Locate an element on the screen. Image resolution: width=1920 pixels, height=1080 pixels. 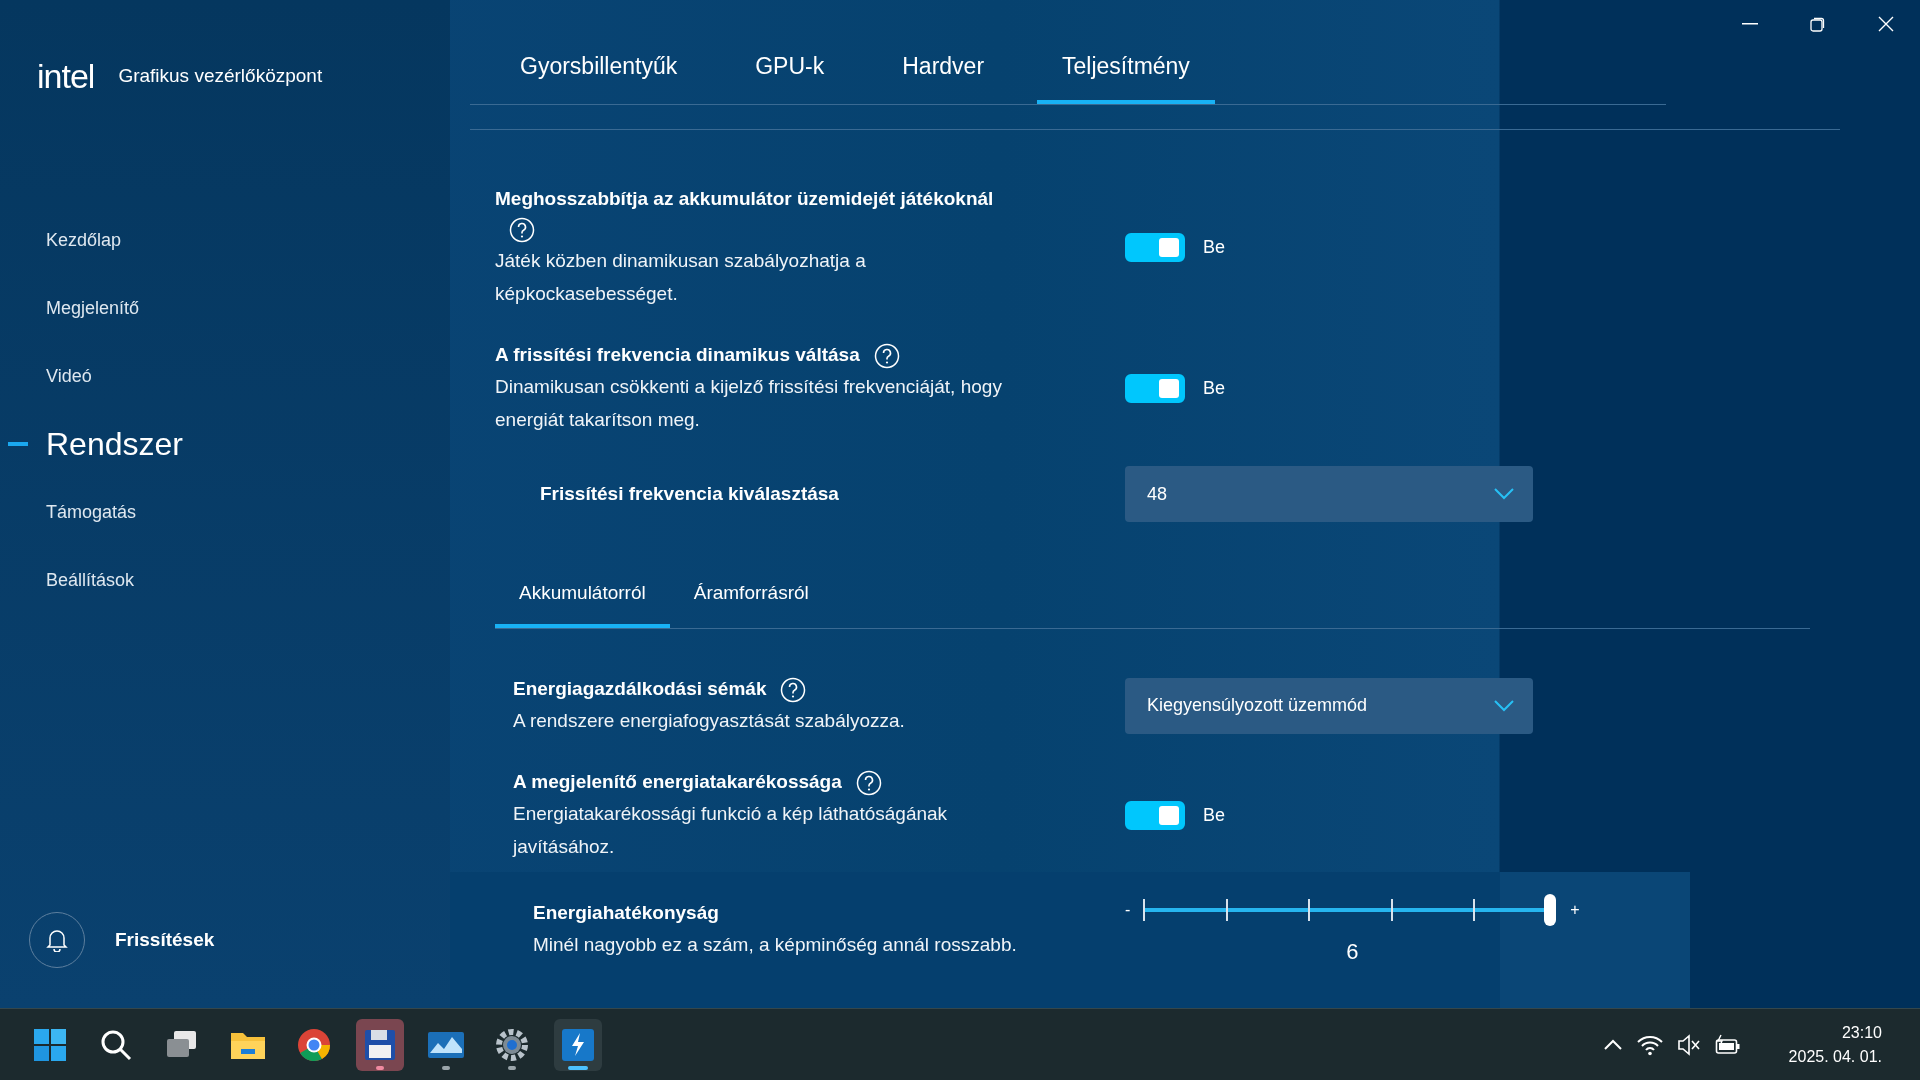
dropdown: 48 is located at coordinates (1329, 494).